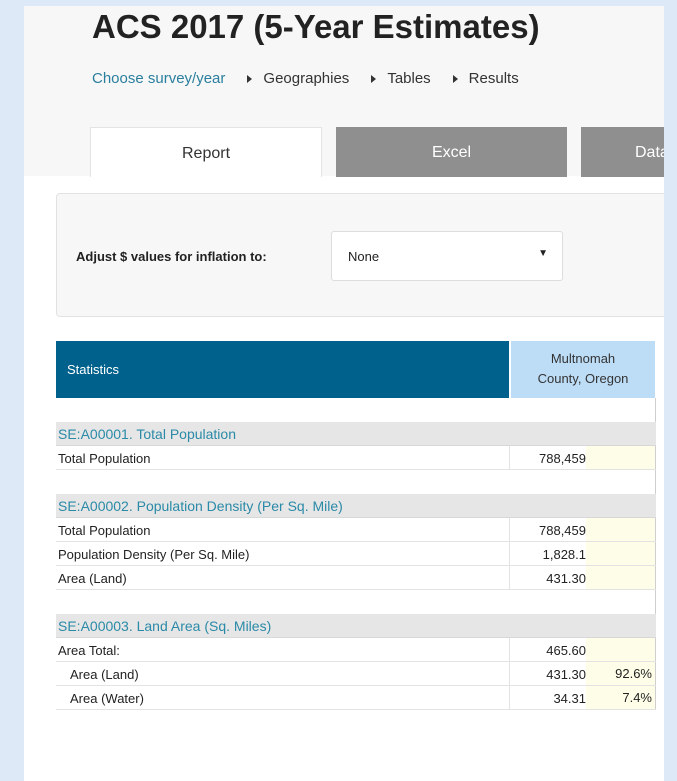 This screenshot has width=677, height=781. Describe the element at coordinates (282, 369) in the screenshot. I see `statistics-header: Statistics` at that location.